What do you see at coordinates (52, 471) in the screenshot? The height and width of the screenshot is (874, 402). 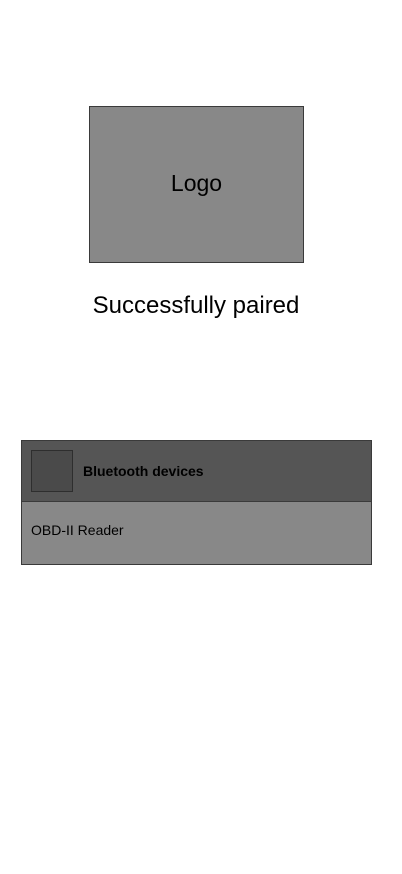 I see `bluetooth-icon` at bounding box center [52, 471].